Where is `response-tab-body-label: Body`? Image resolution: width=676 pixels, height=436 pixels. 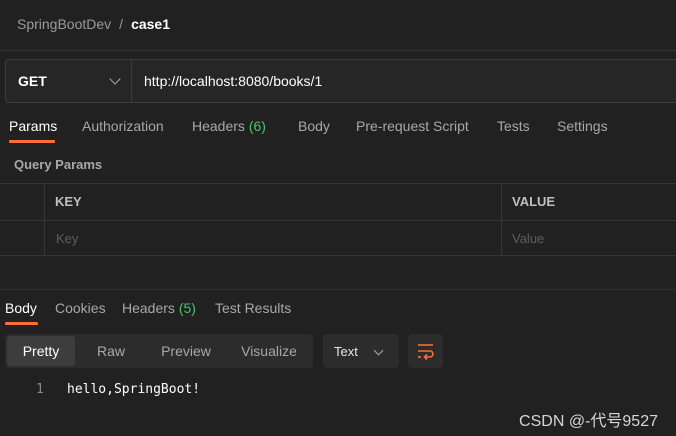 response-tab-body-label: Body is located at coordinates (21, 308).